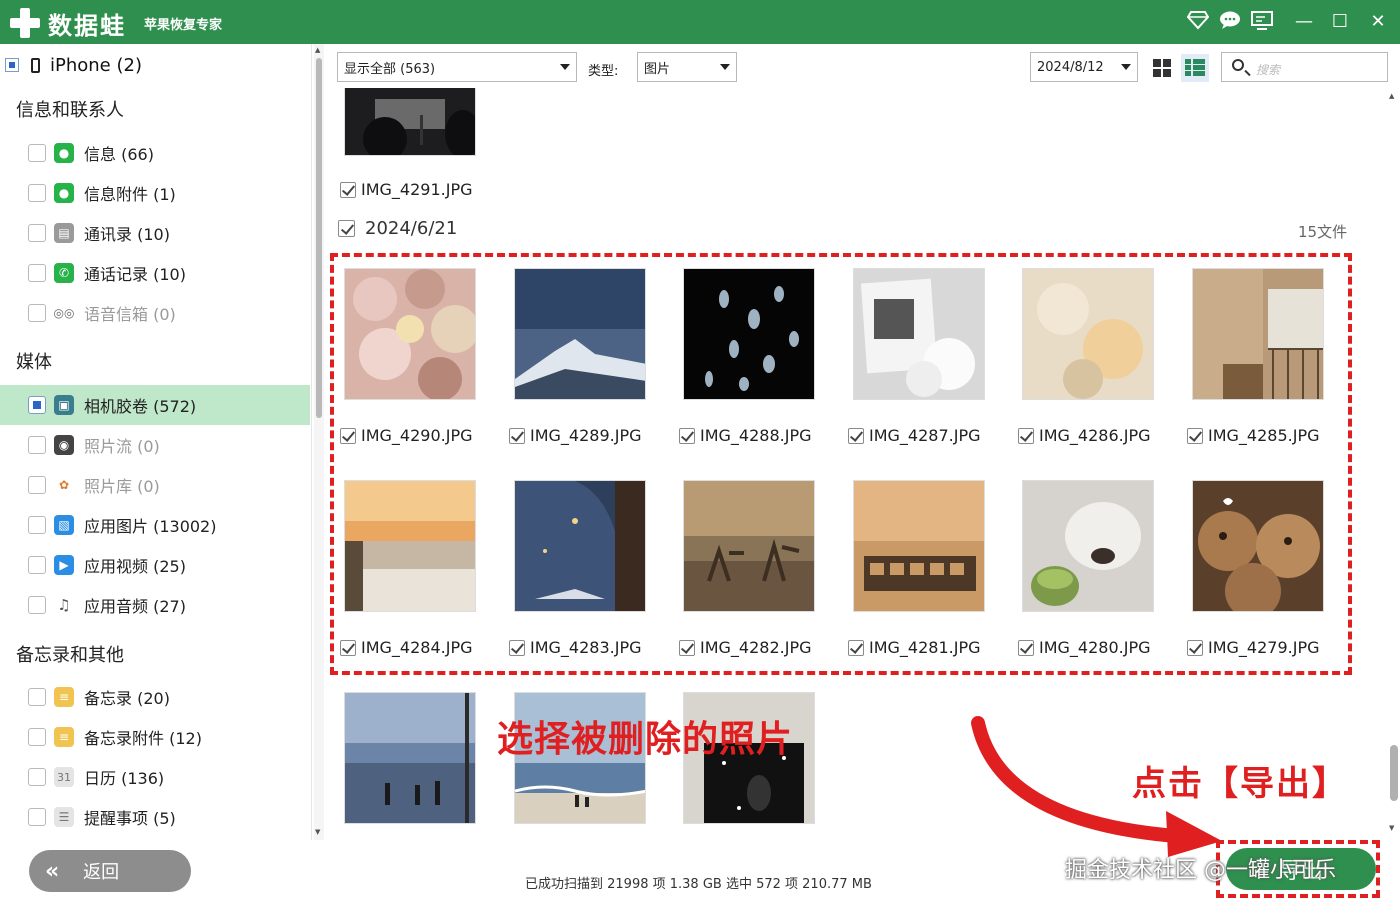 Image resolution: width=1400 pixels, height=906 pixels. Describe the element at coordinates (52, 871) in the screenshot. I see `double-chevron-left-icon: ‹‹` at that location.